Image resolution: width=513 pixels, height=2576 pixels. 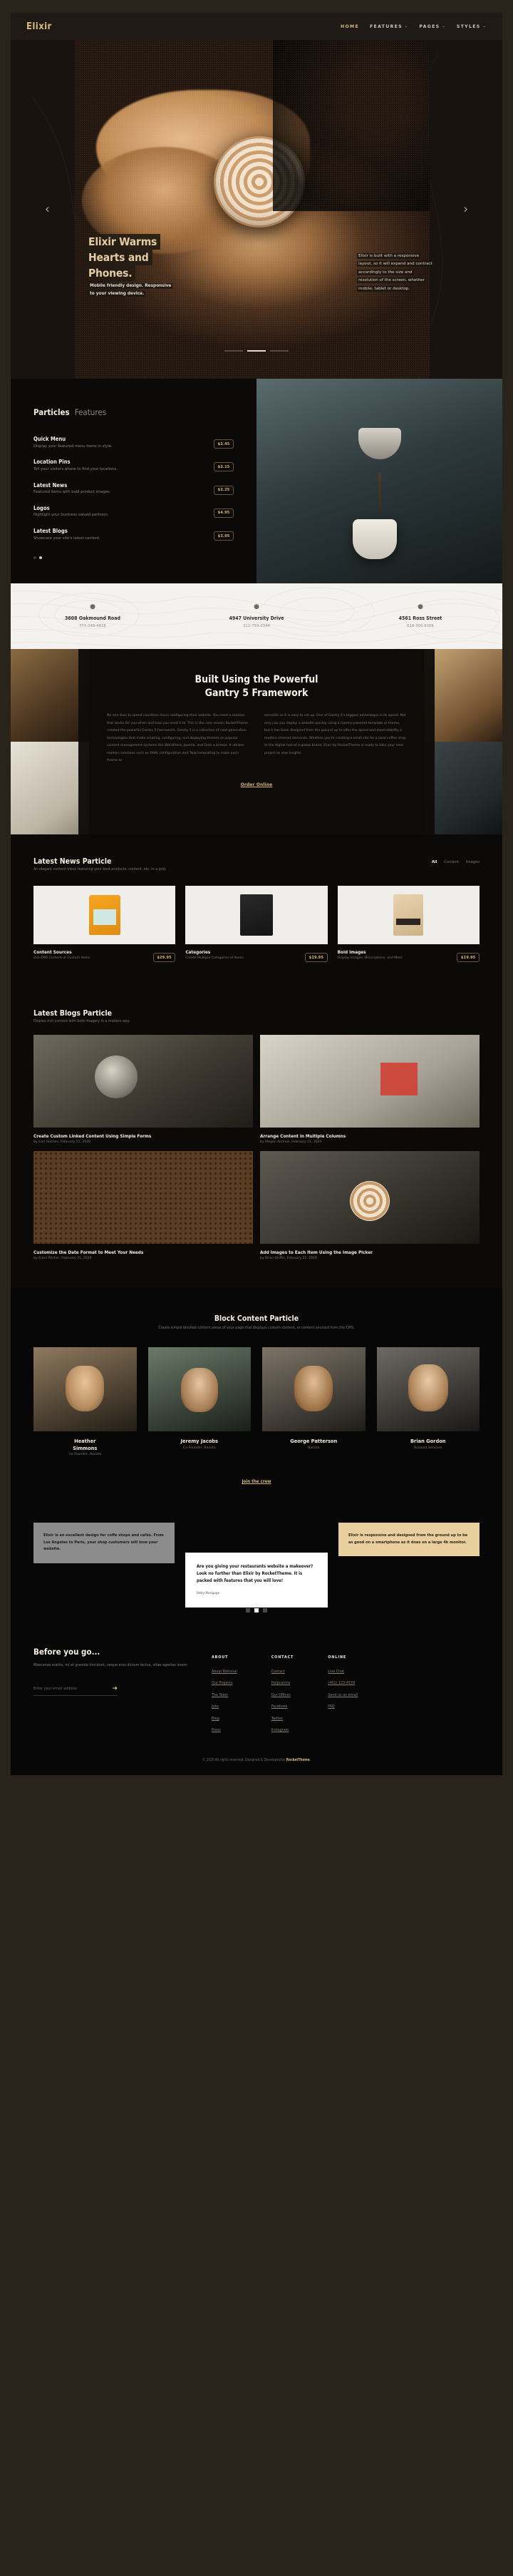 I want to click on join-the-crew-link: Join the crew, so click(x=256, y=1481).